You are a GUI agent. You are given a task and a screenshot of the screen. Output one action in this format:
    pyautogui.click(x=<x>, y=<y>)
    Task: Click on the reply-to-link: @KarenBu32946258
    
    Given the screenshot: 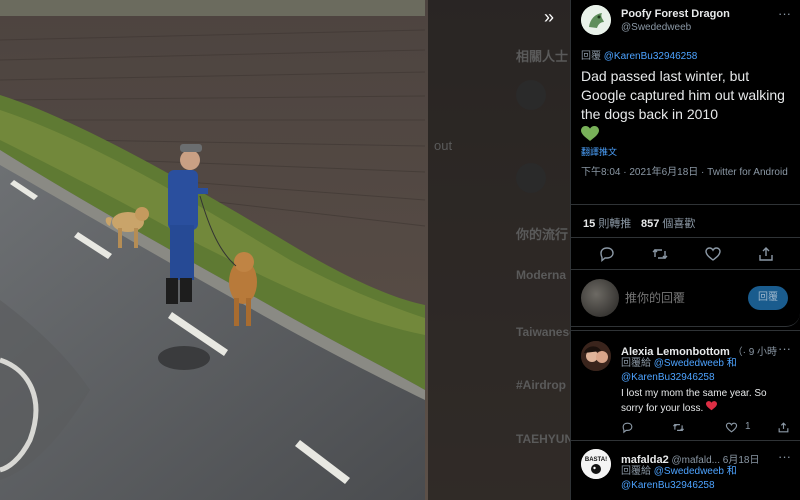 What is the action you would take?
    pyautogui.click(x=651, y=56)
    